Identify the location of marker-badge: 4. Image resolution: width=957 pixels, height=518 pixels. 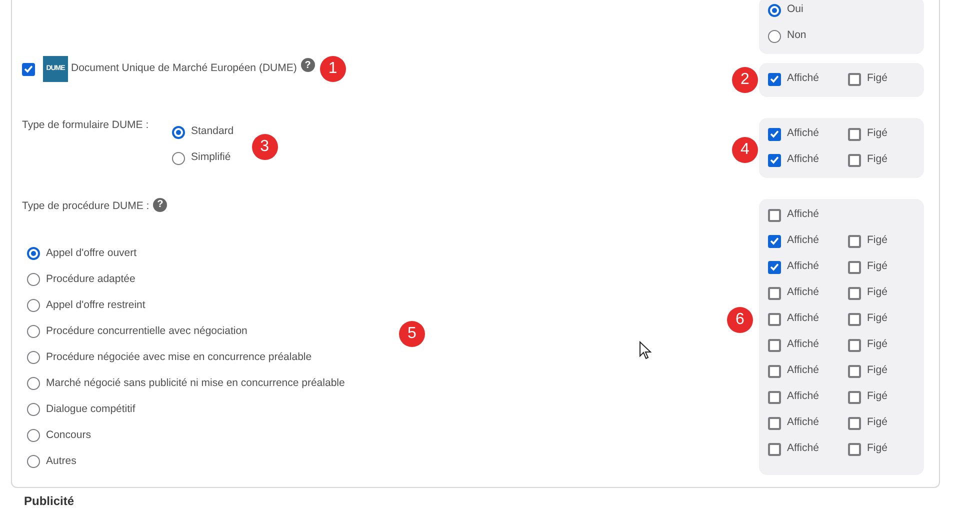
(745, 149).